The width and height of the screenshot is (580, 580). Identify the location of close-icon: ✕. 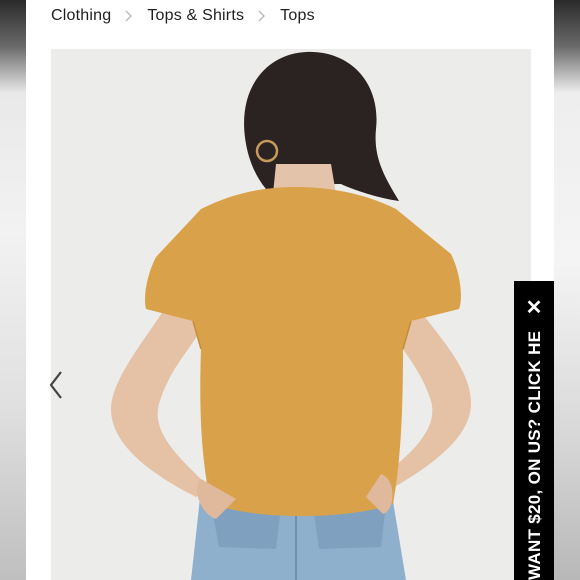
(534, 308).